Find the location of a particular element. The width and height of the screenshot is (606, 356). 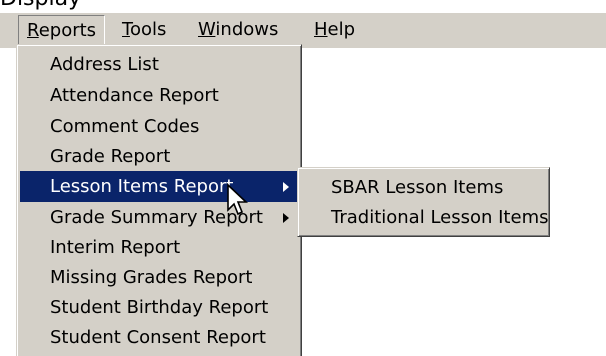

menu-help-label: elp is located at coordinates (341, 29).